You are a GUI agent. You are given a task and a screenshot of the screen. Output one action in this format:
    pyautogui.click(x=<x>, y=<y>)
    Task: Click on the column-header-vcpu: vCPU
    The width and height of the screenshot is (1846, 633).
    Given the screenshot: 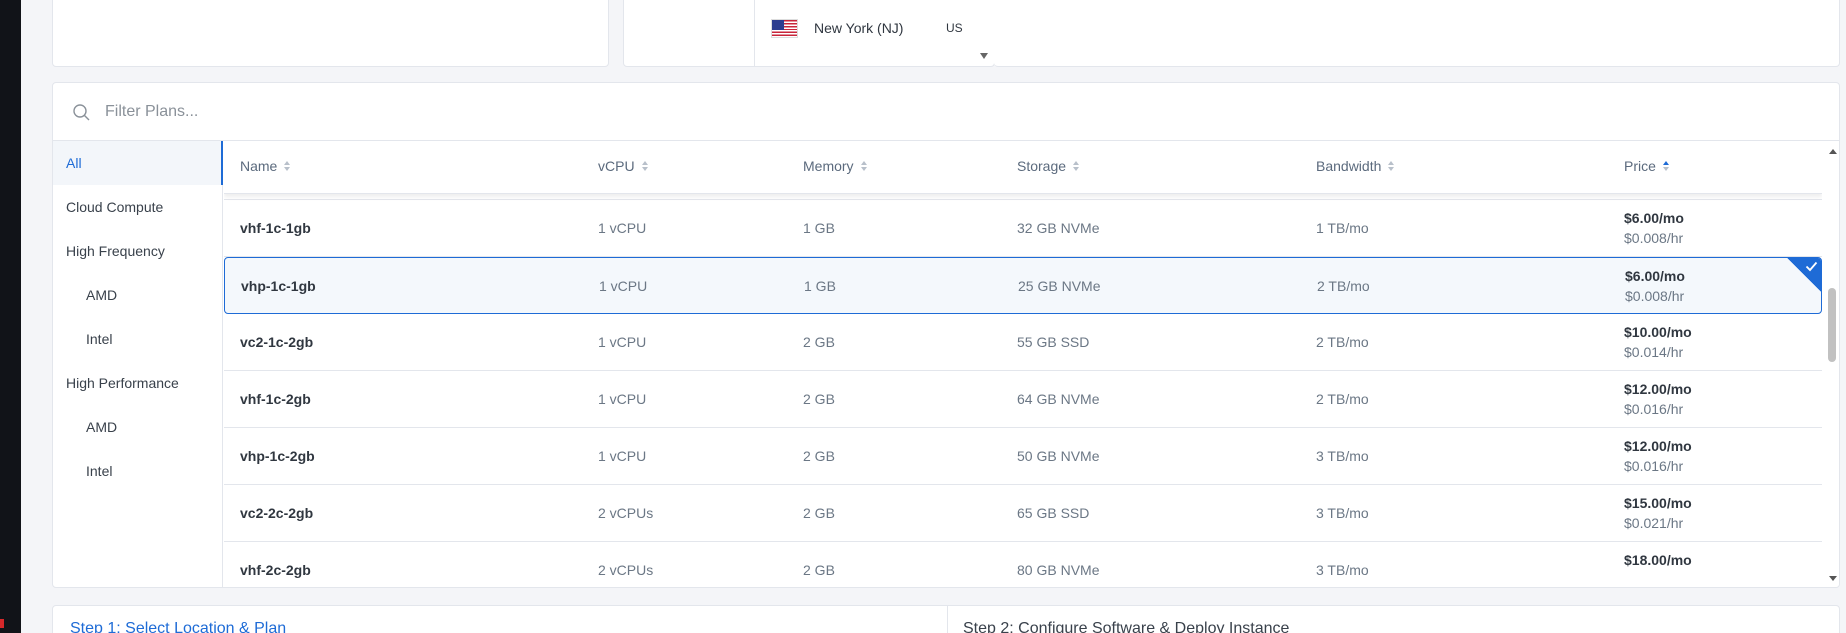 What is the action you would take?
    pyautogui.click(x=623, y=166)
    